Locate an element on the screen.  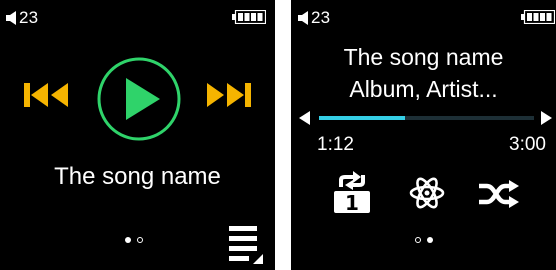
shuffle-icon is located at coordinates (499, 194).